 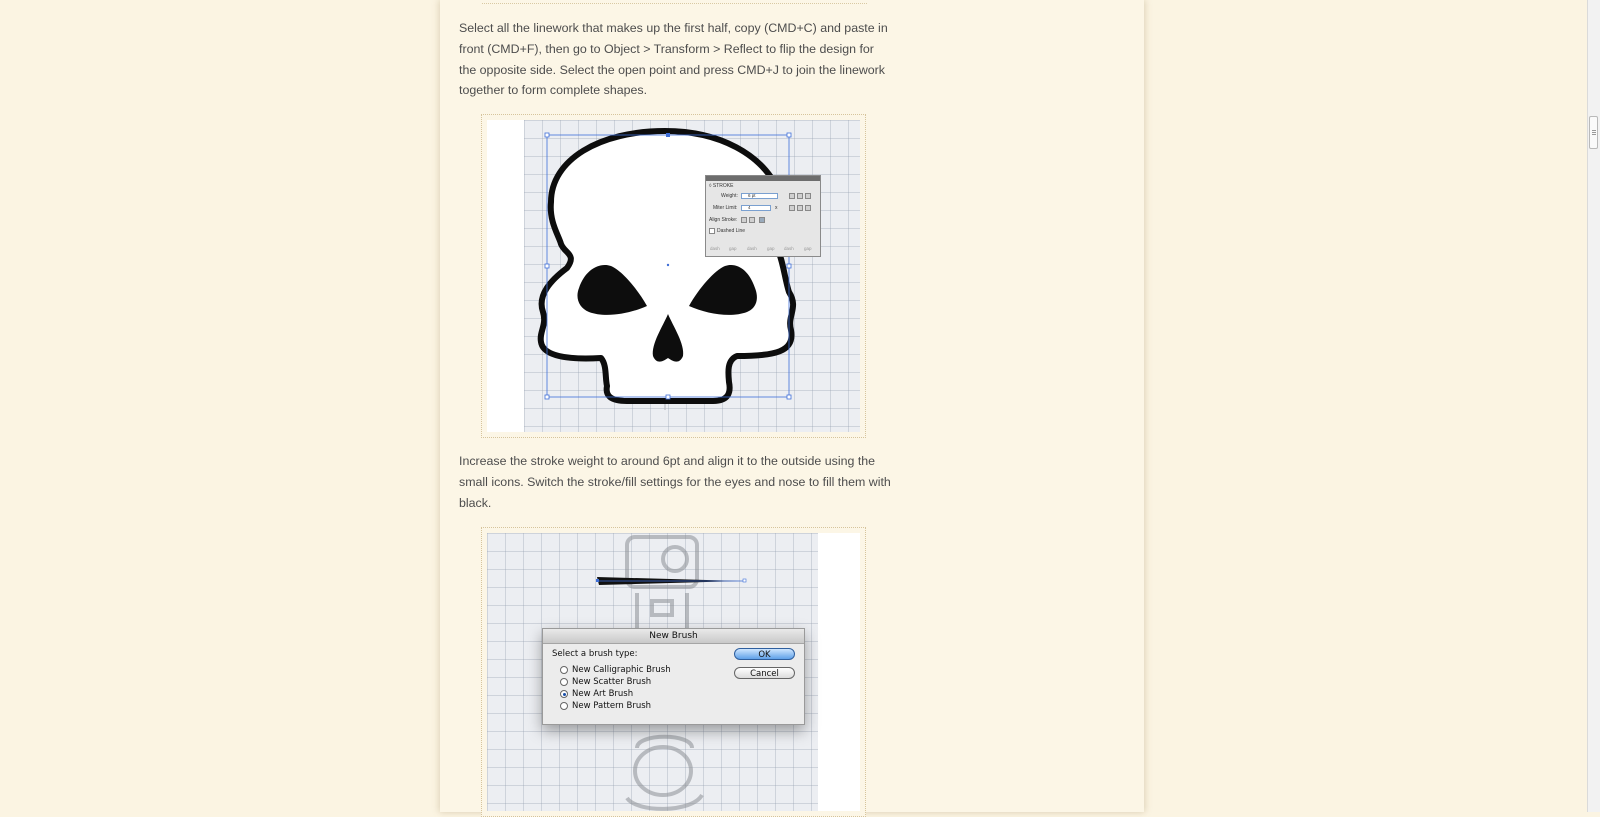 What do you see at coordinates (731, 231) in the screenshot?
I see `dashed-line-label: Dashed Line` at bounding box center [731, 231].